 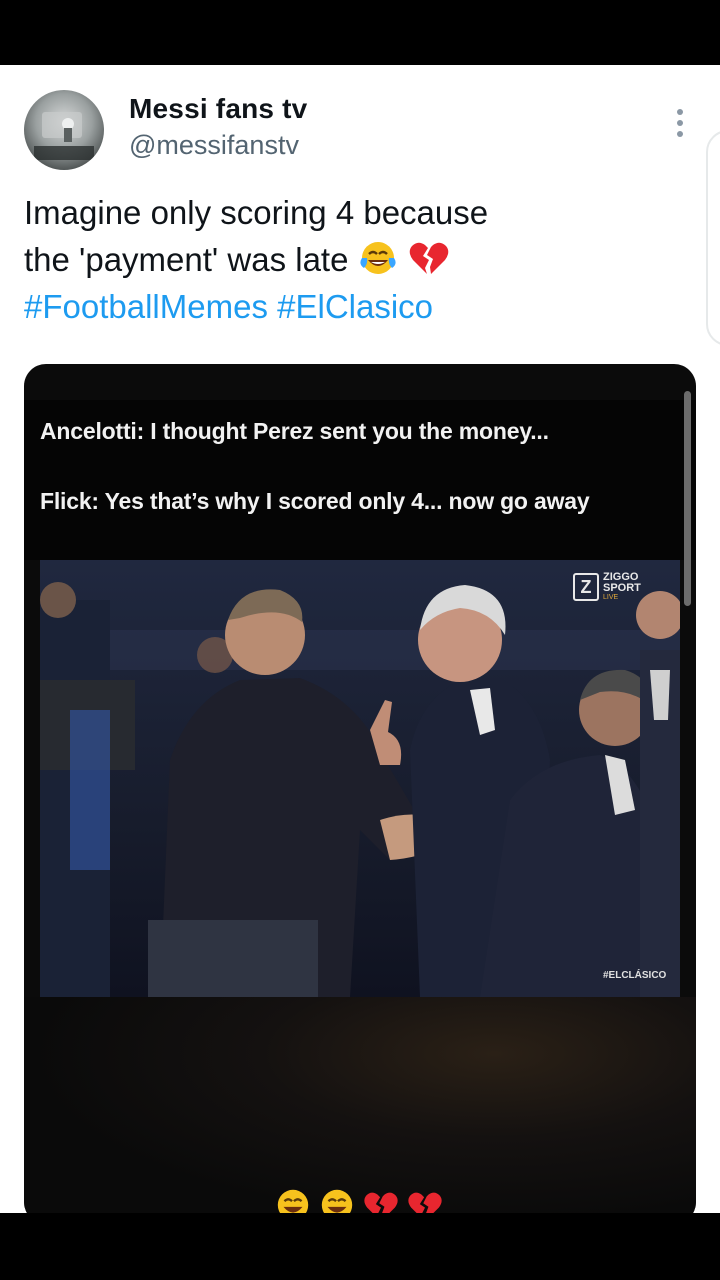 What do you see at coordinates (360, 1246) in the screenshot?
I see `system-navigation-bar` at bounding box center [360, 1246].